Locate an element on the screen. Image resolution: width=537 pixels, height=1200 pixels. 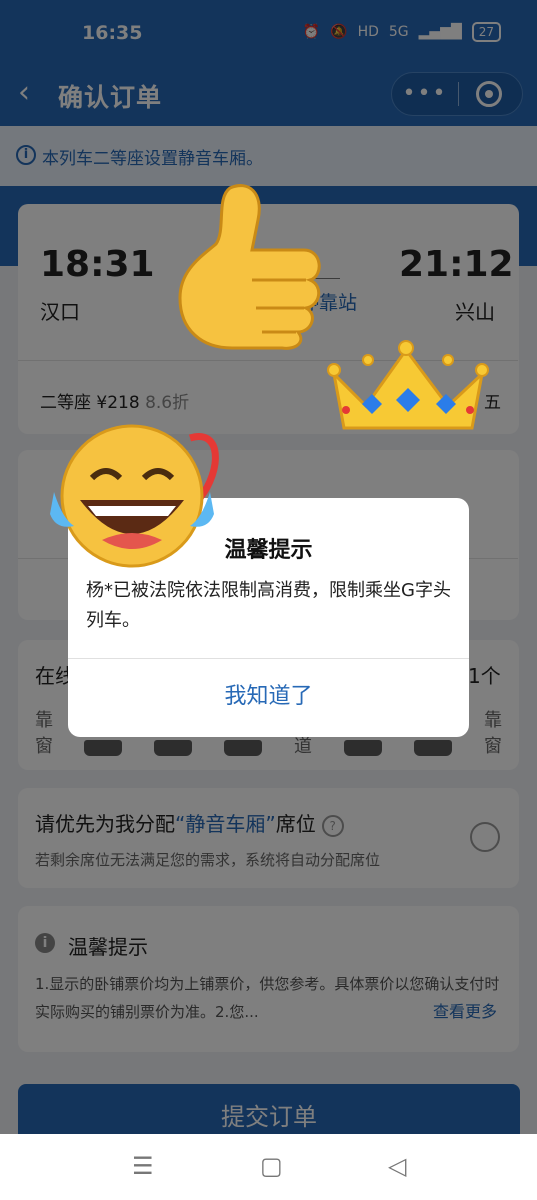
dialog-confirm-button: 我知道了 is located at coordinates (268, 698).